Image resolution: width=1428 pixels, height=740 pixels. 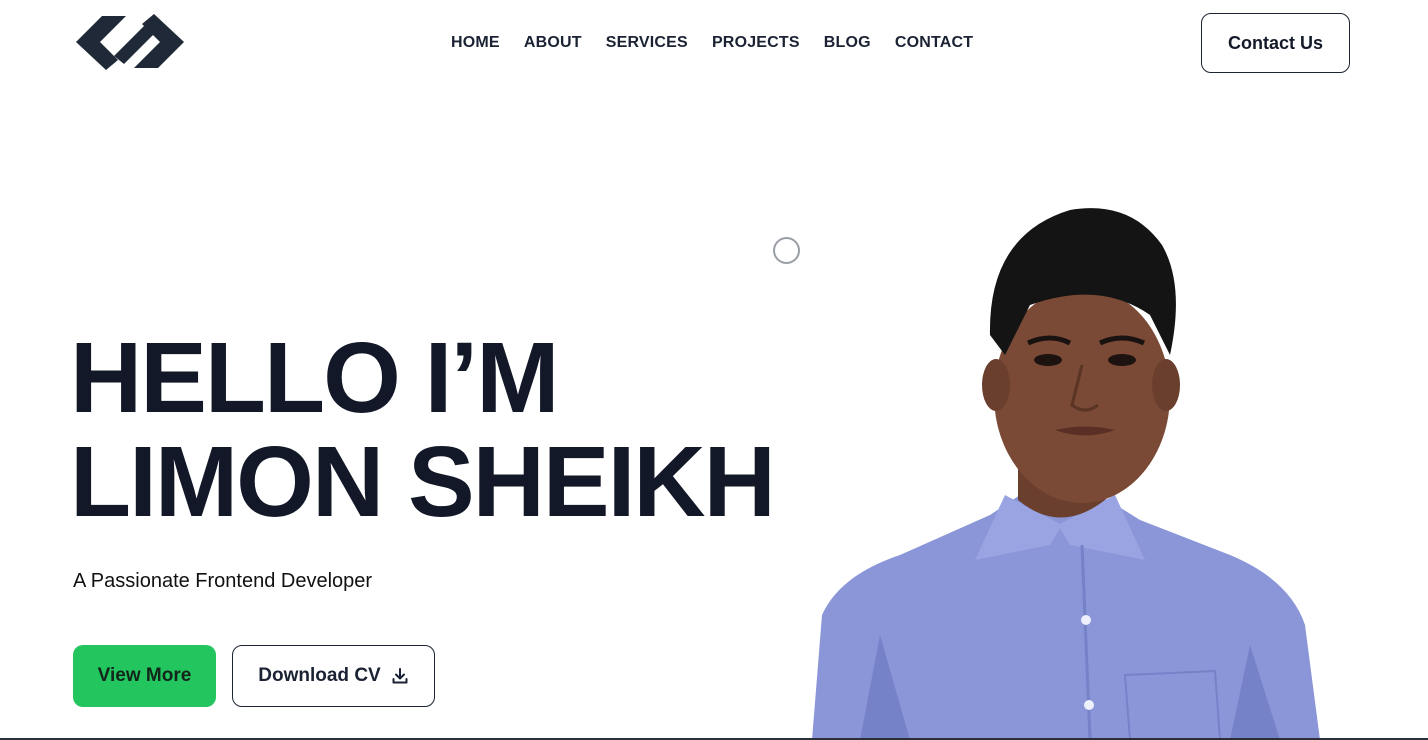 I want to click on chain-link-logo-icon, so click(x=130, y=42).